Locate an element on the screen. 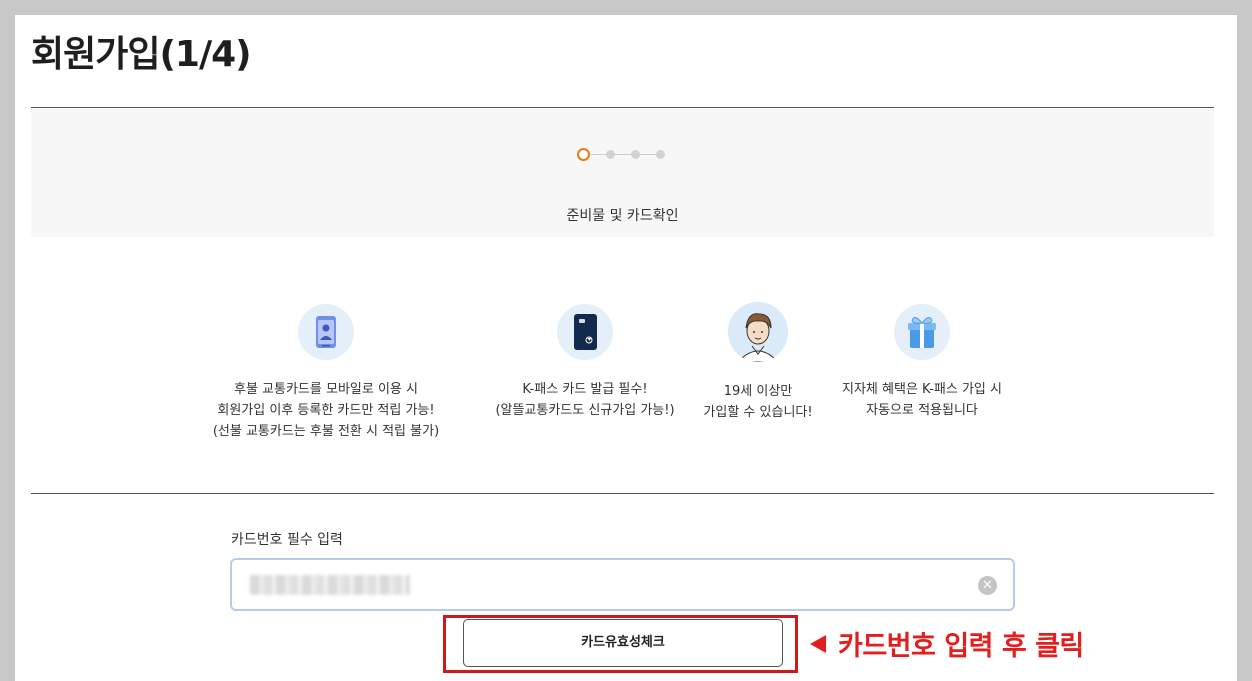 The image size is (1252, 681). person-avatar-icon is located at coordinates (758, 332).